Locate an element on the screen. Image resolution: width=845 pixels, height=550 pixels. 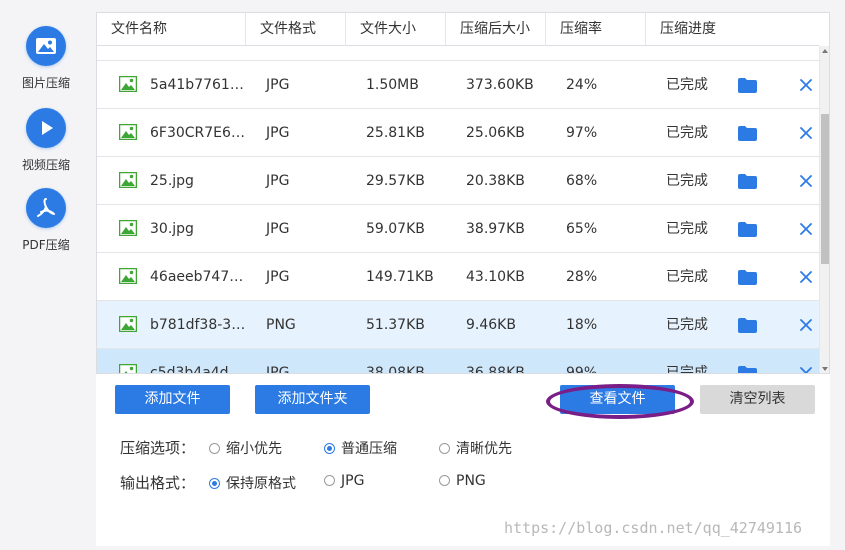
radio-compress-small: 缩小优先 is located at coordinates (245, 448).